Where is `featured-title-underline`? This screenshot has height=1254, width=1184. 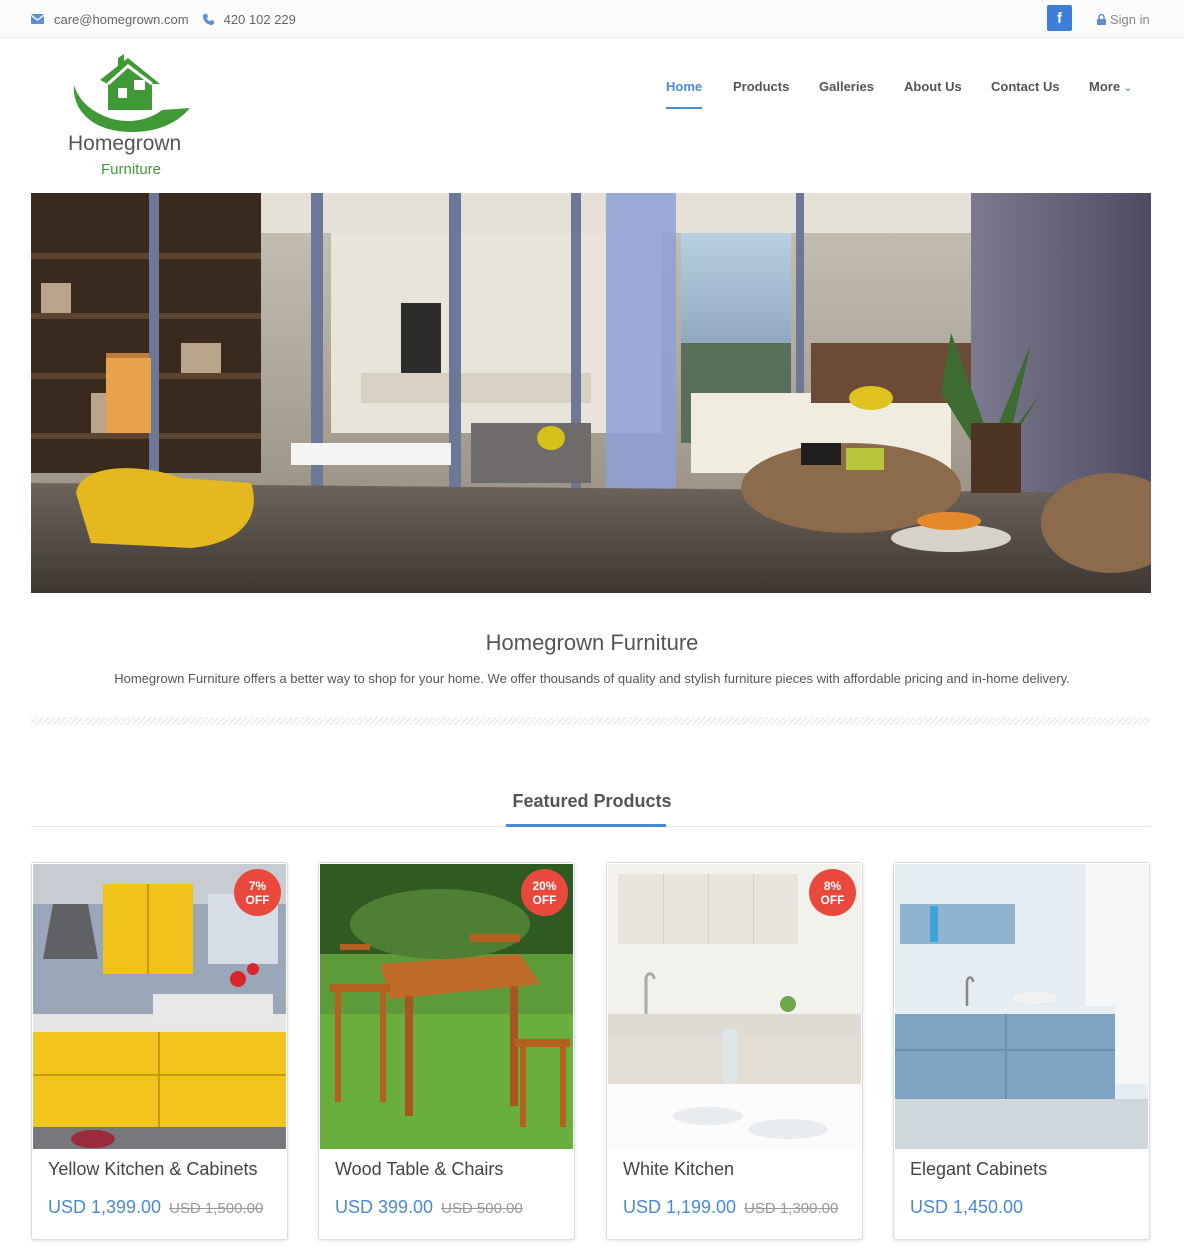 featured-title-underline is located at coordinates (586, 825).